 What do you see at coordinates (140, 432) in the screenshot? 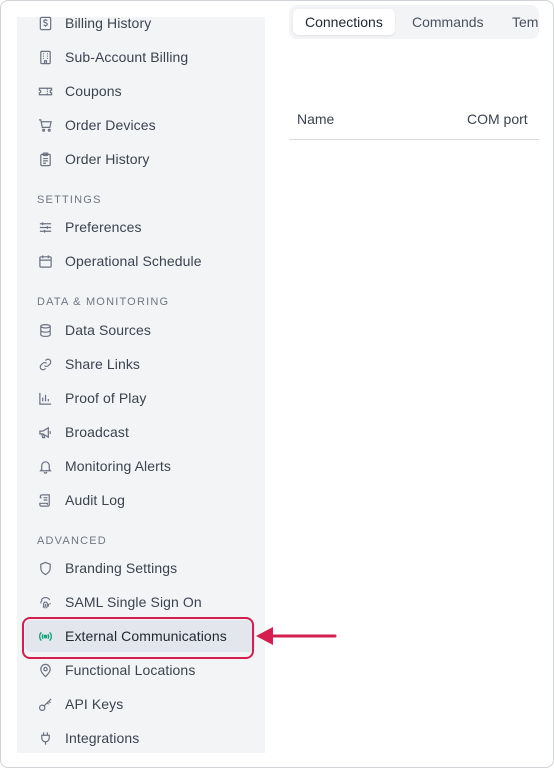
I see `sidebar-item-broadcast: Broadcast` at bounding box center [140, 432].